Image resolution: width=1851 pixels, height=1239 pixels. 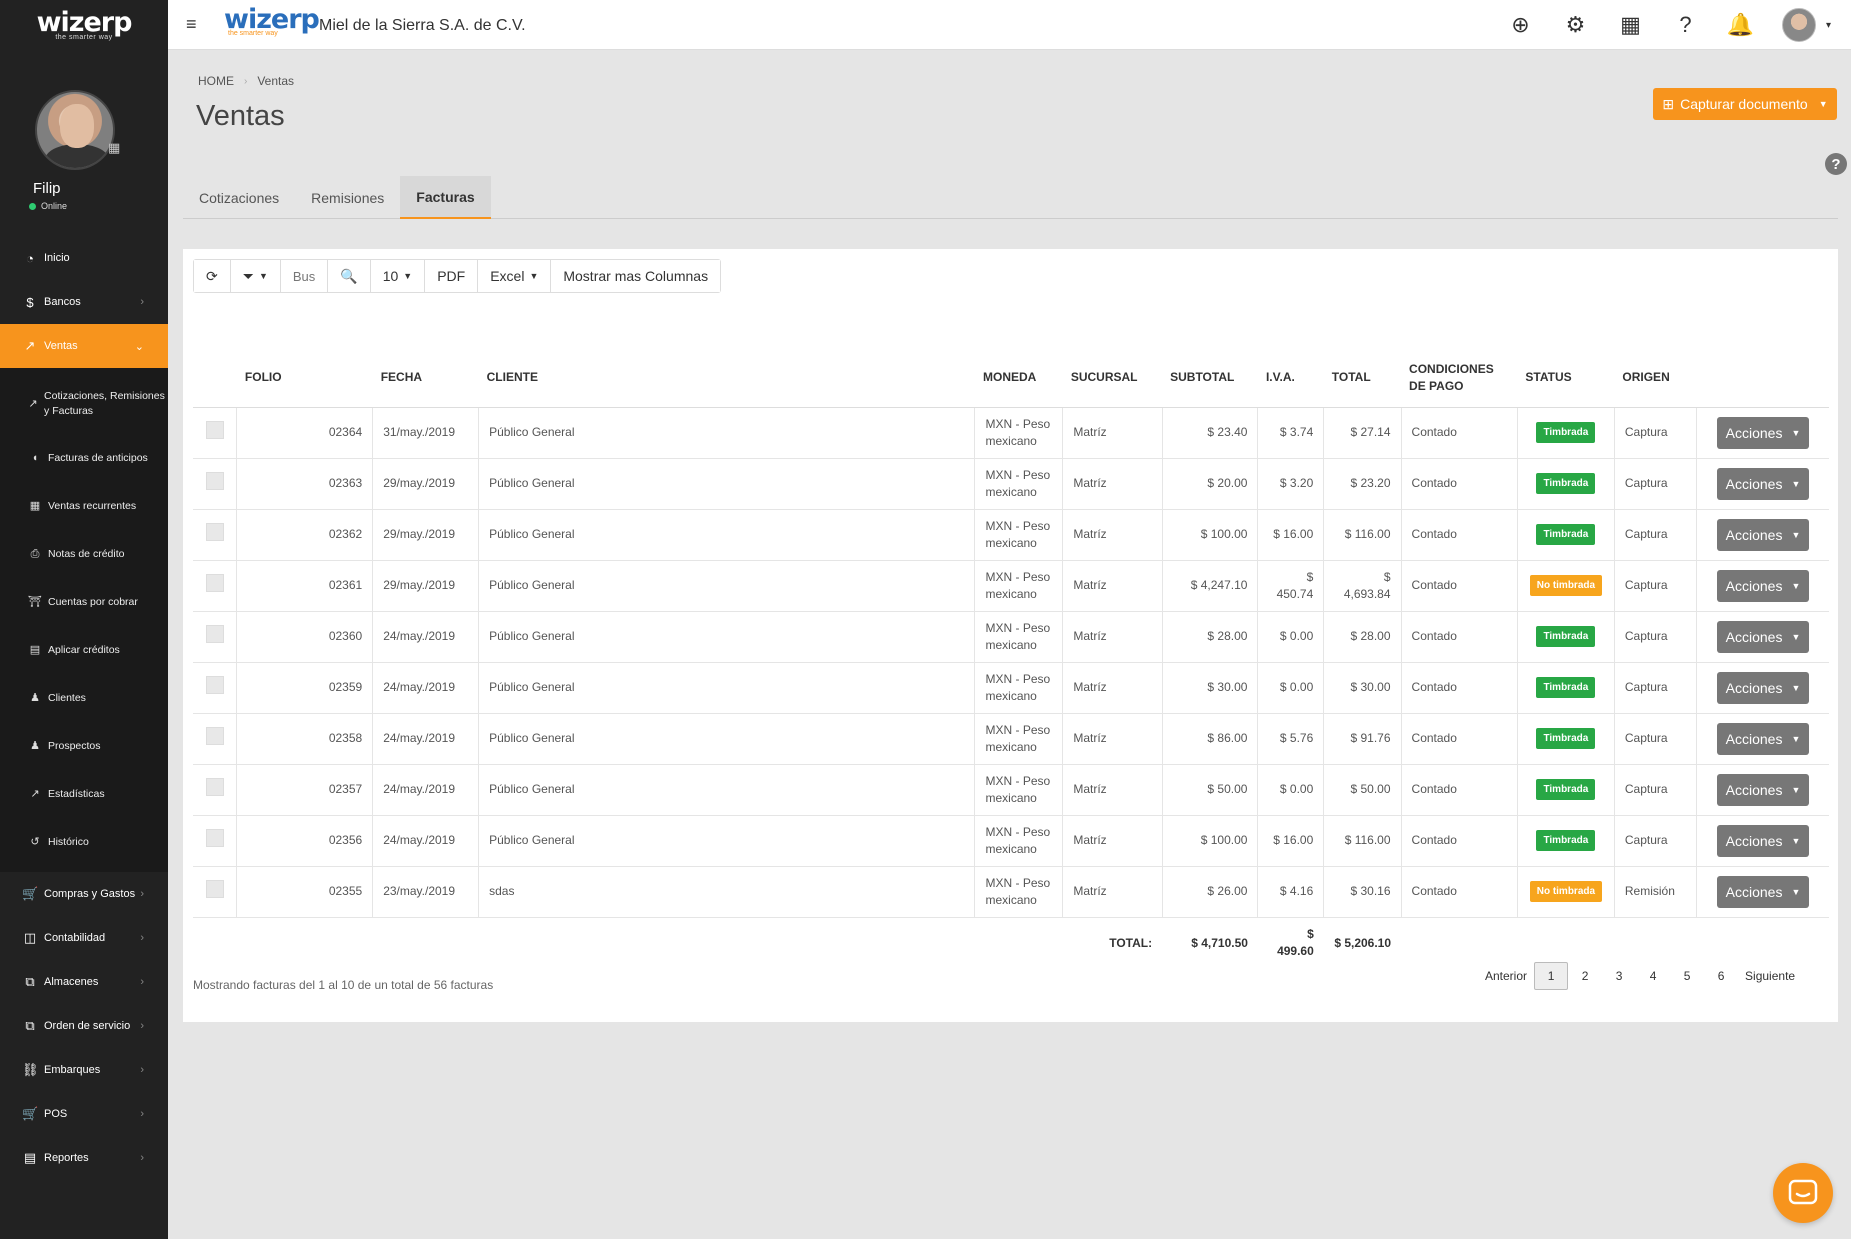 What do you see at coordinates (1566, 378) in the screenshot?
I see `column-header-status: STATUS` at bounding box center [1566, 378].